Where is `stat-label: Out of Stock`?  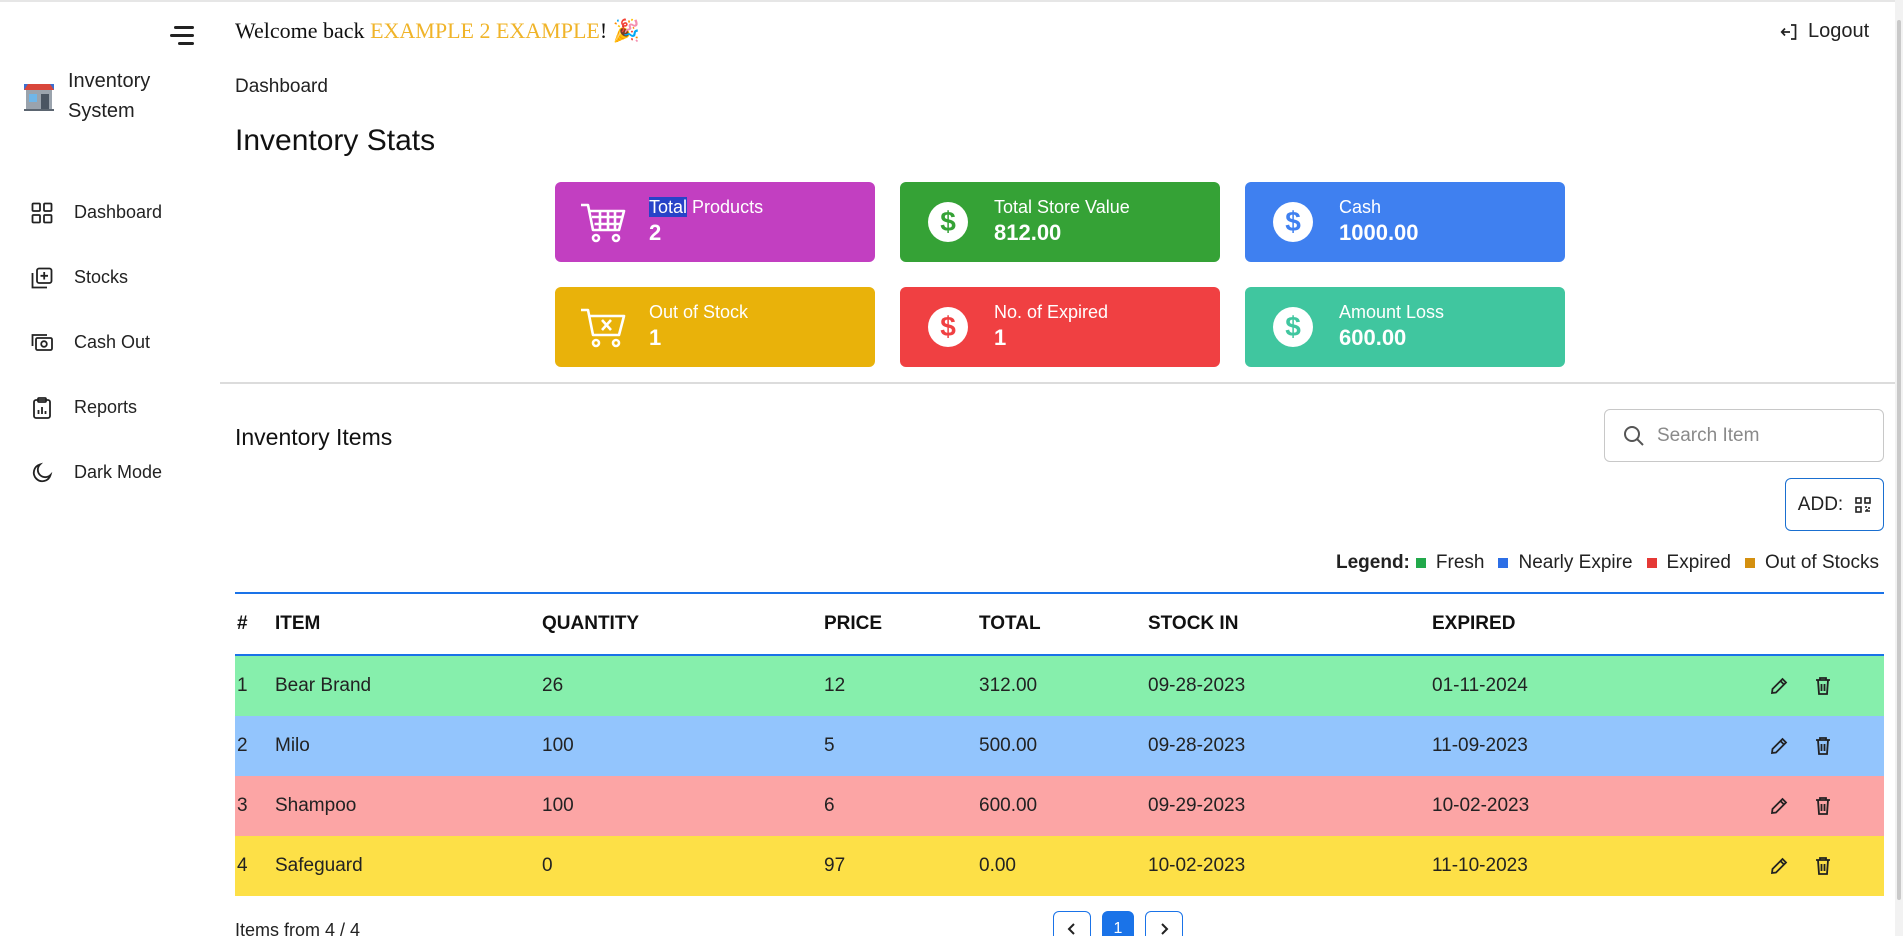 stat-label: Out of Stock is located at coordinates (699, 312).